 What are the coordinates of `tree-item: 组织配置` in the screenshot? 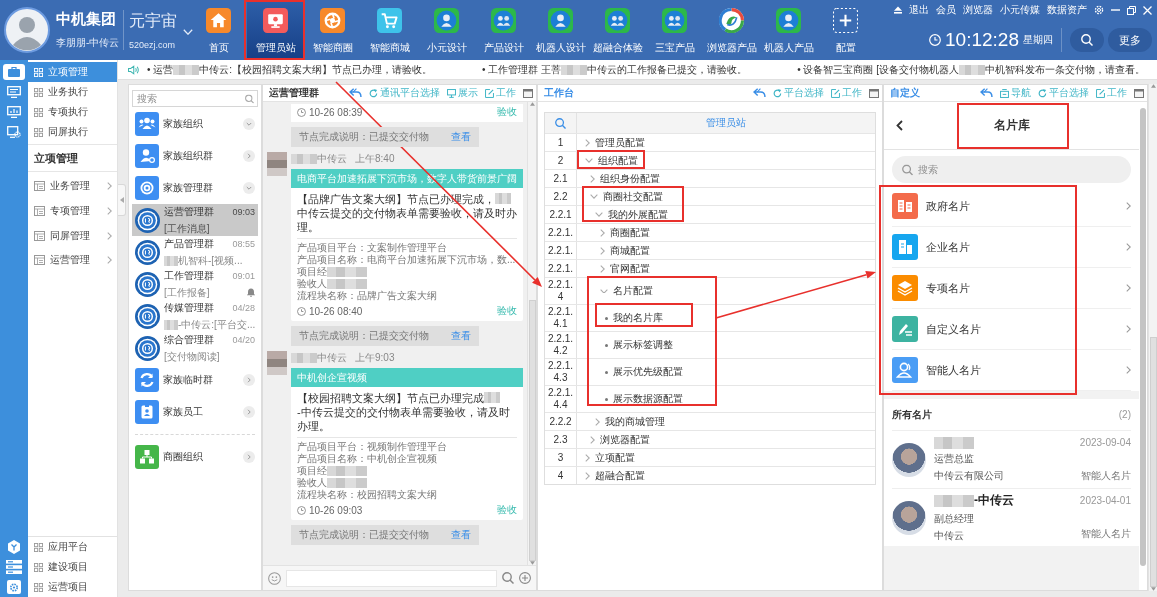 It's located at (726, 160).